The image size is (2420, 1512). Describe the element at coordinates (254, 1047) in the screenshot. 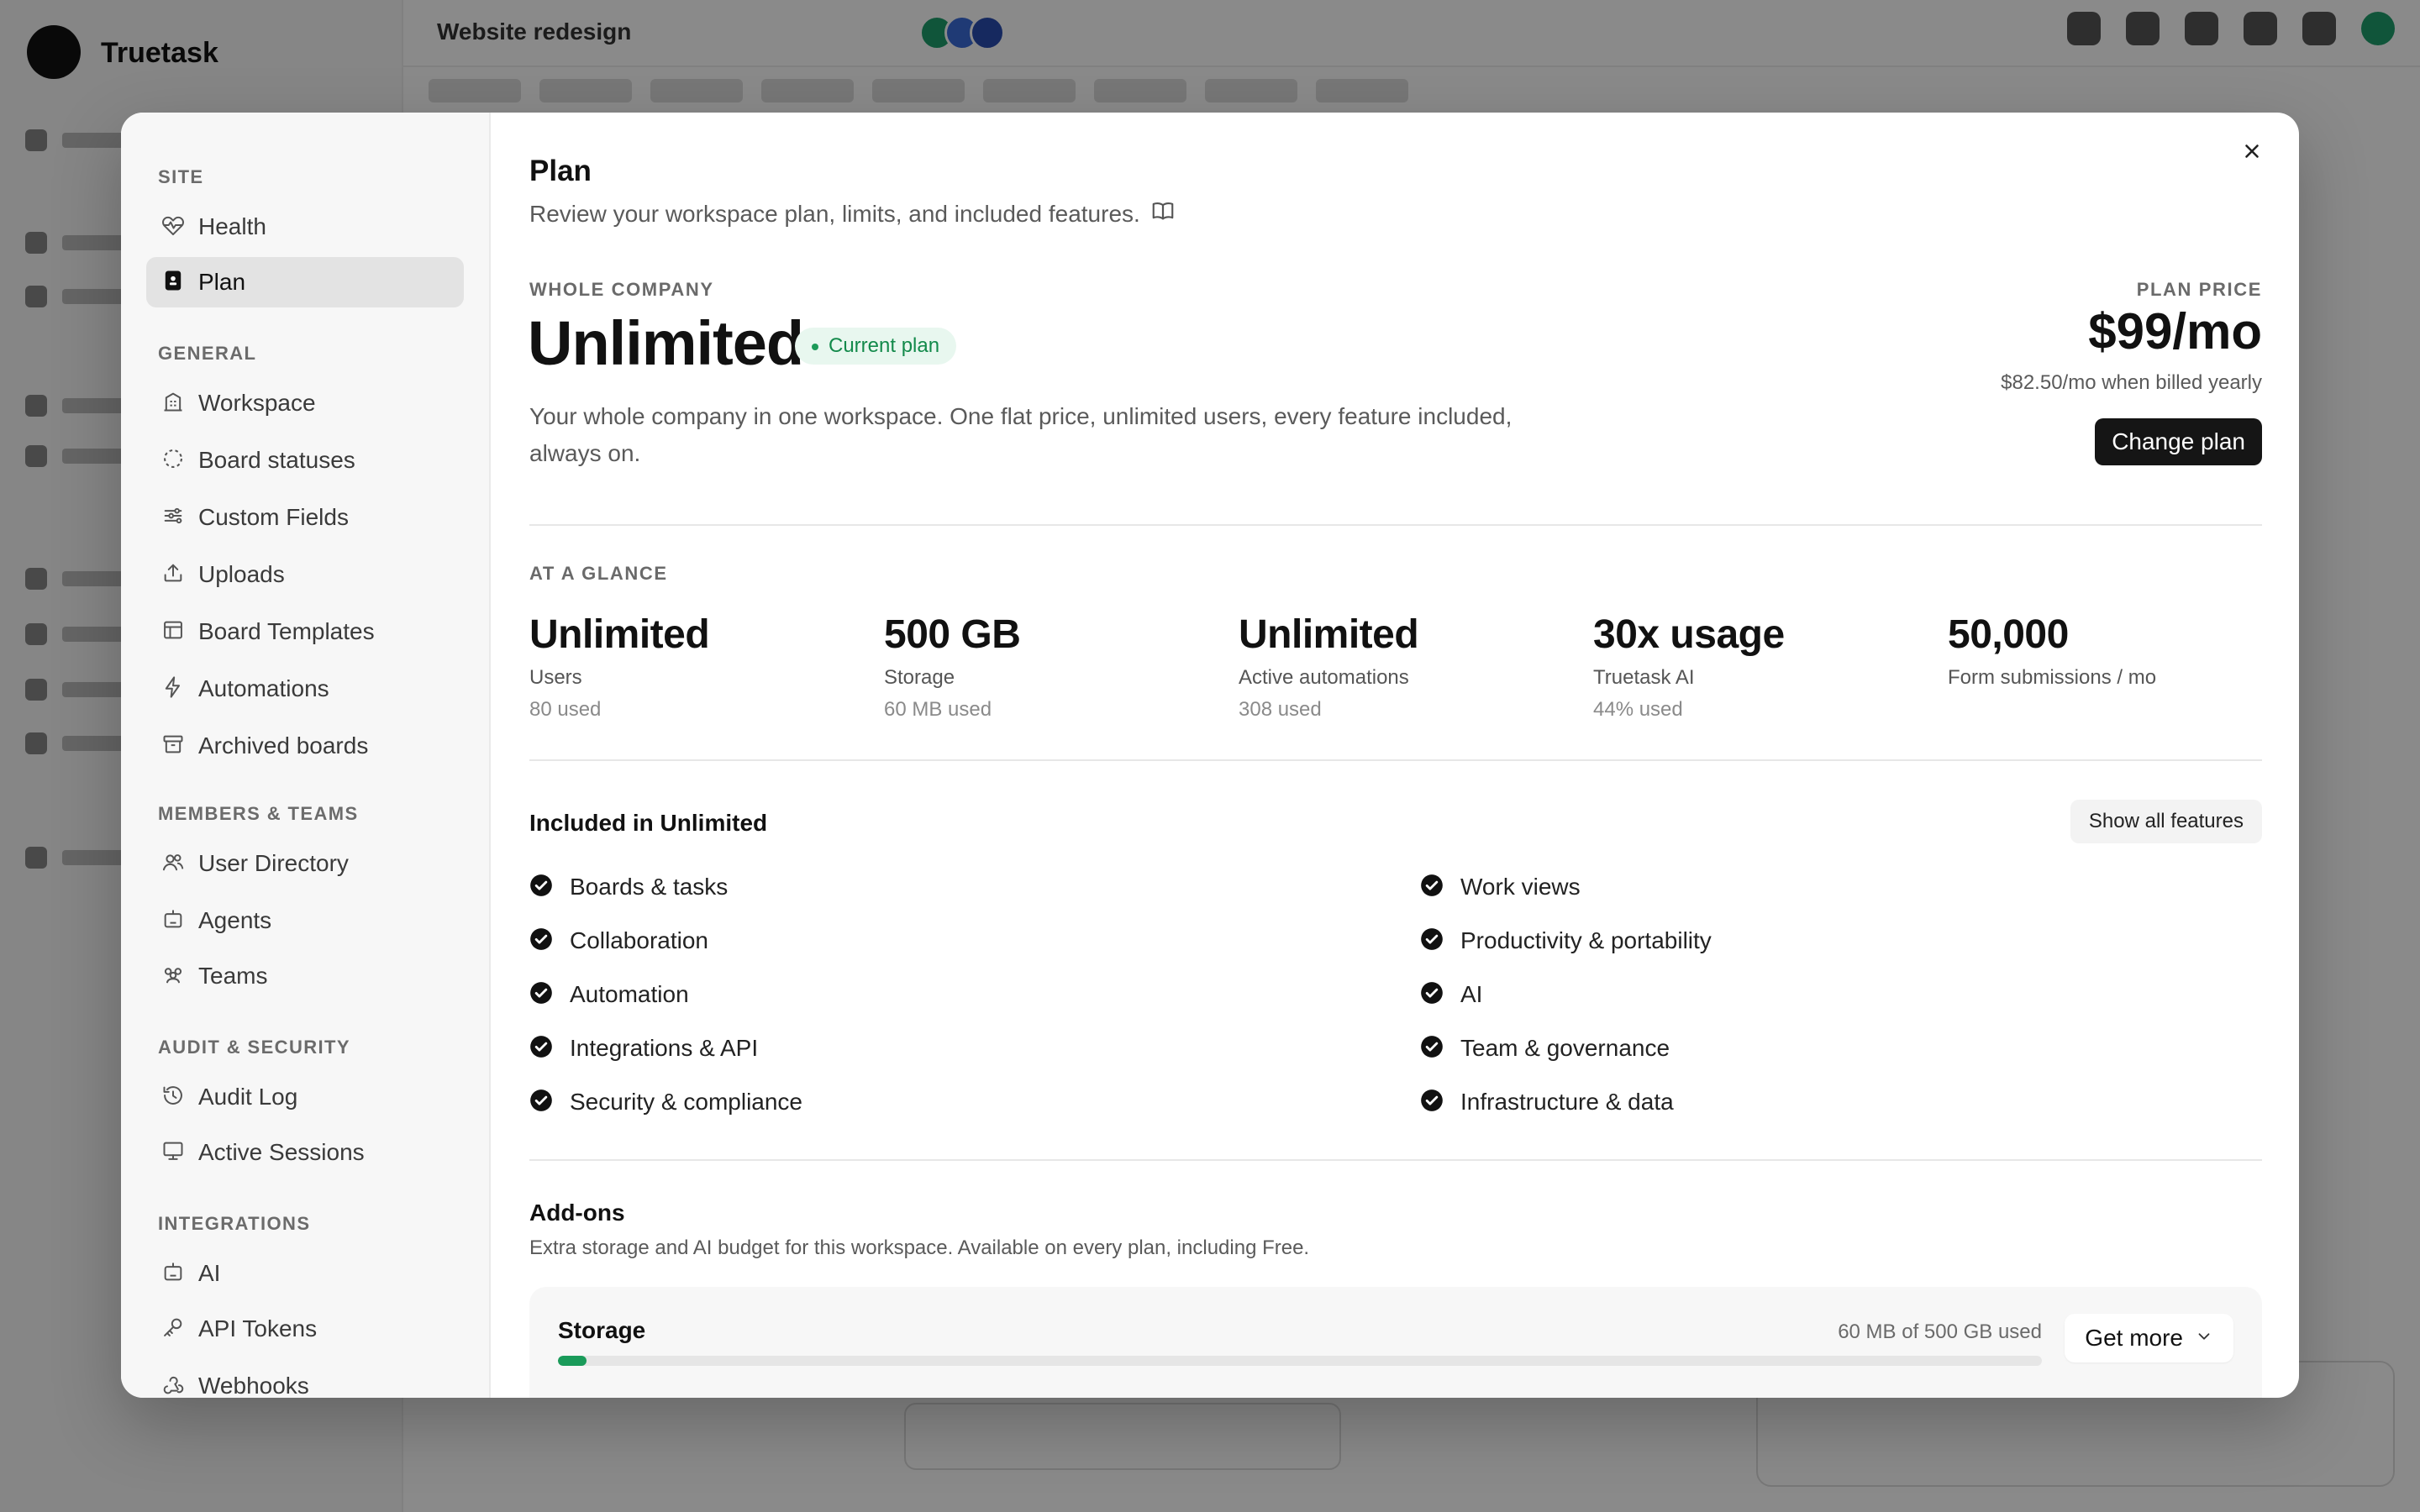

I see `sidebar-section-audit-security: AUDIT & SECURITY` at that location.